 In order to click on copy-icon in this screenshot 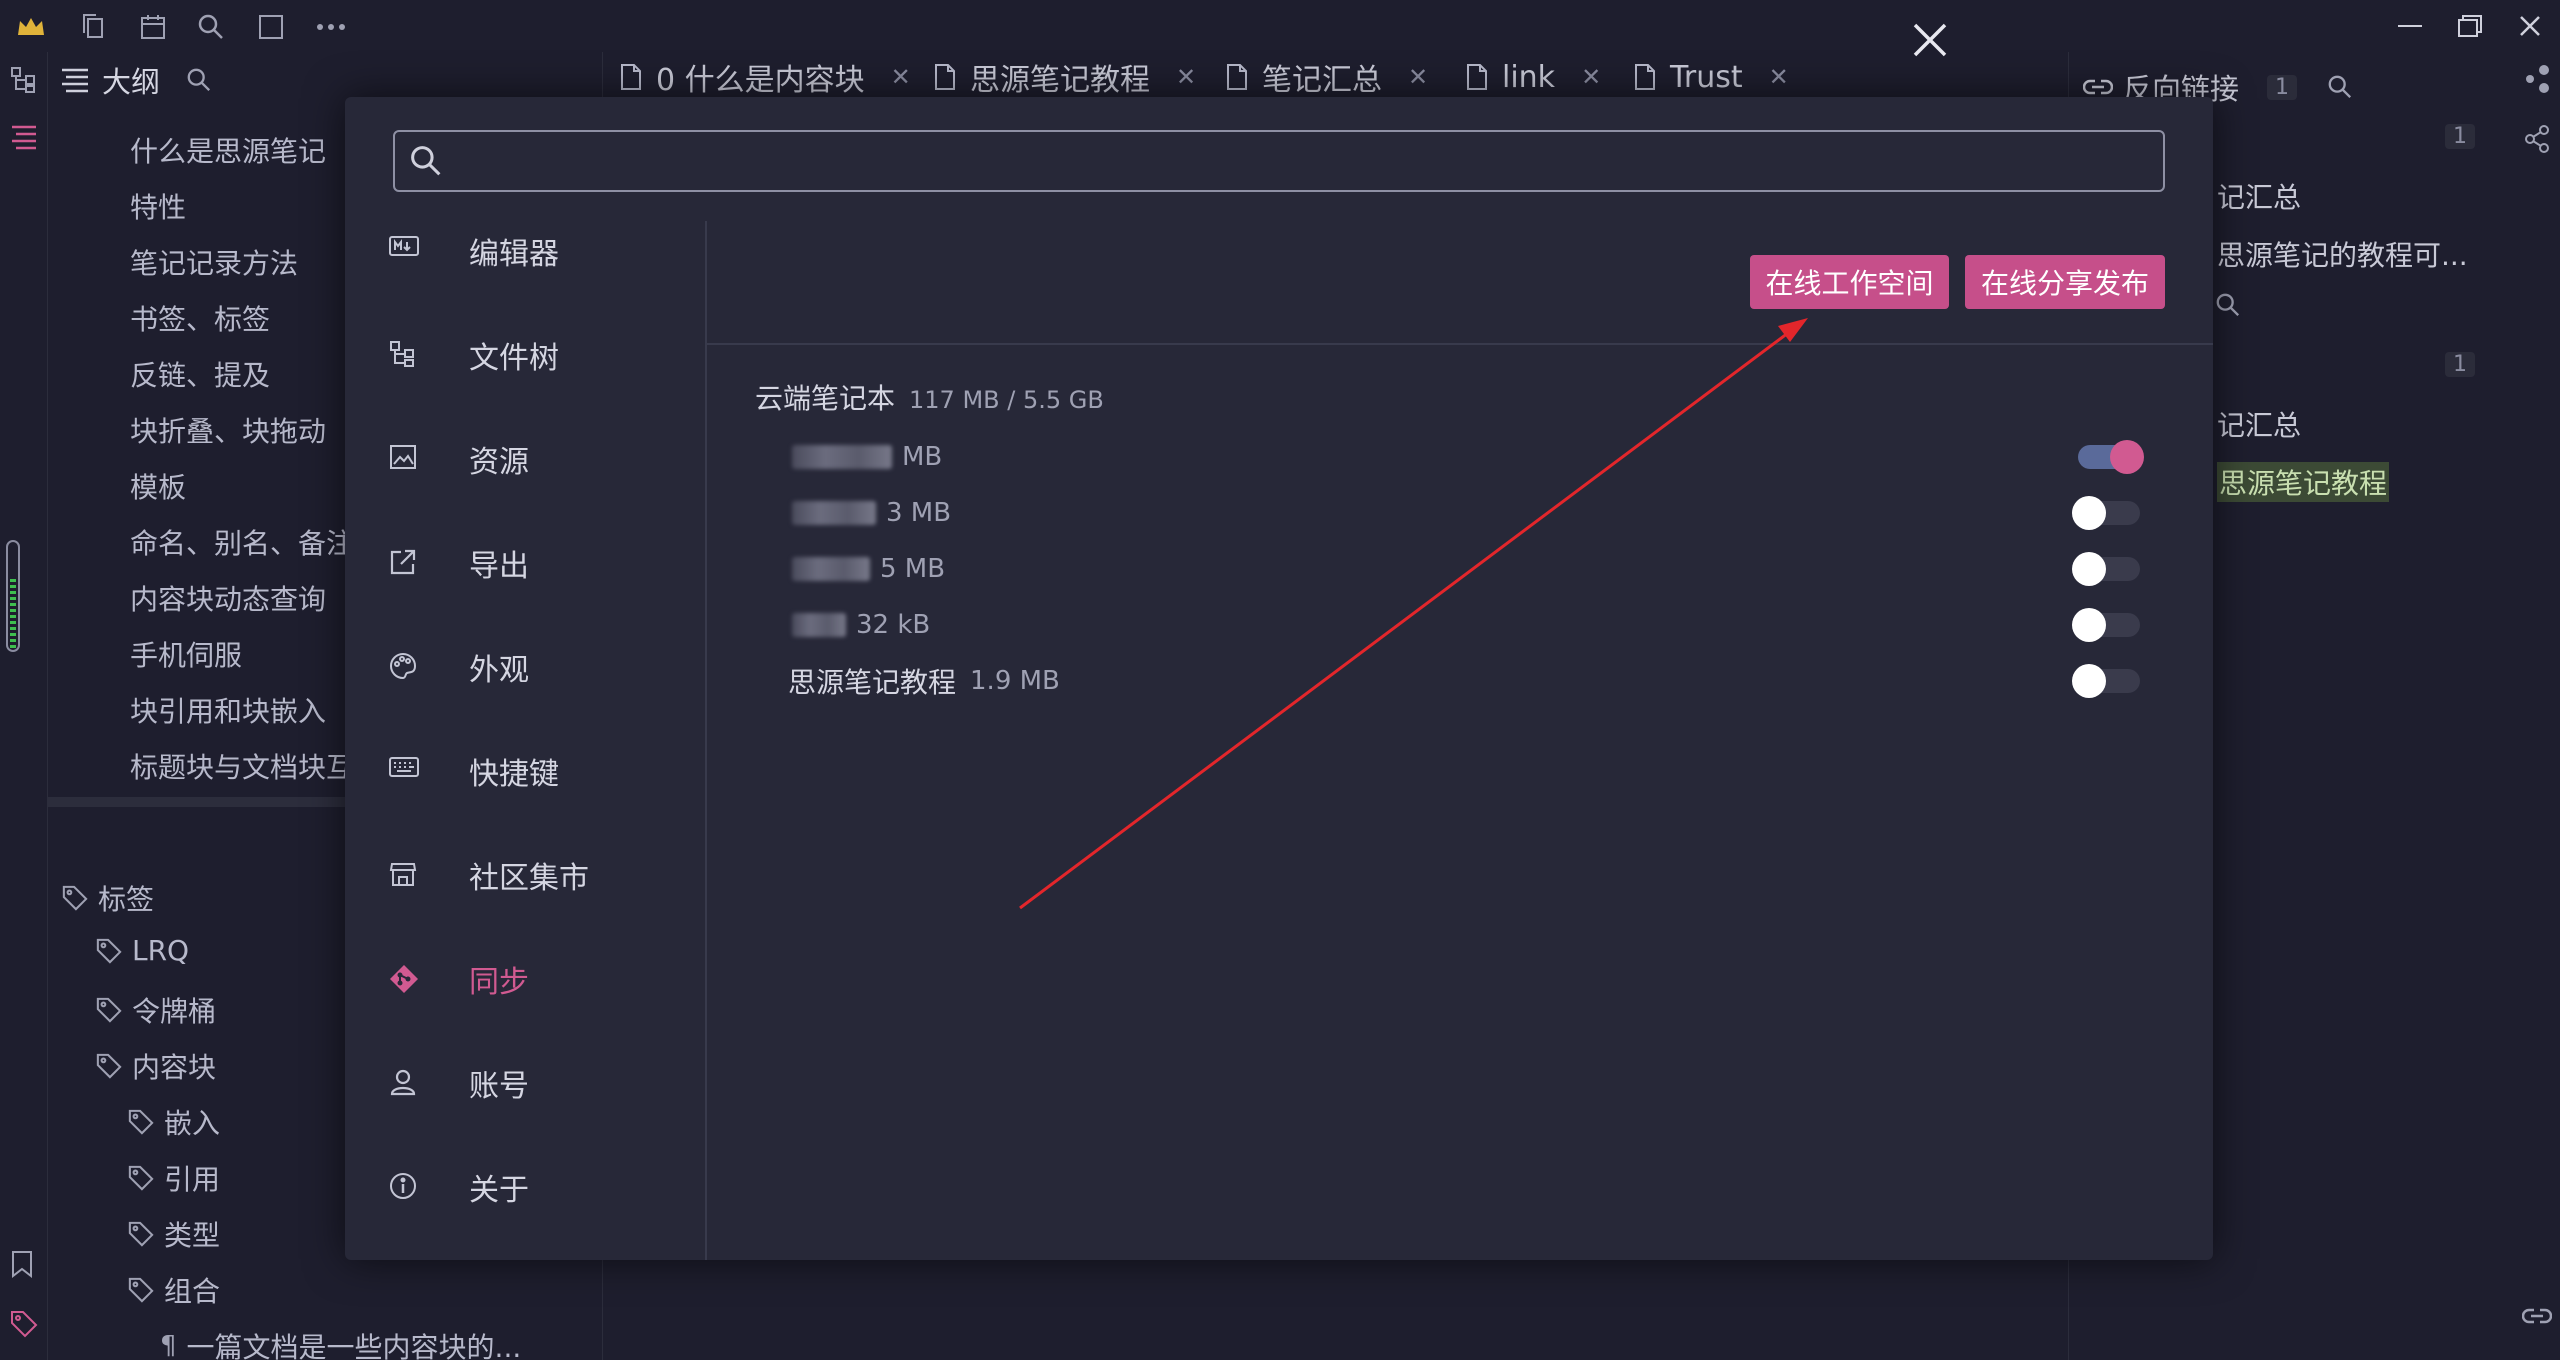, I will do `click(93, 27)`.